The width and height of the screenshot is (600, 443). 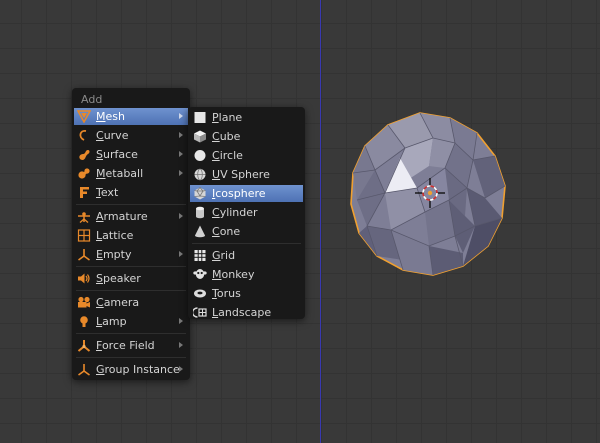 What do you see at coordinates (118, 302) in the screenshot?
I see `add-menu-item-label: Camera` at bounding box center [118, 302].